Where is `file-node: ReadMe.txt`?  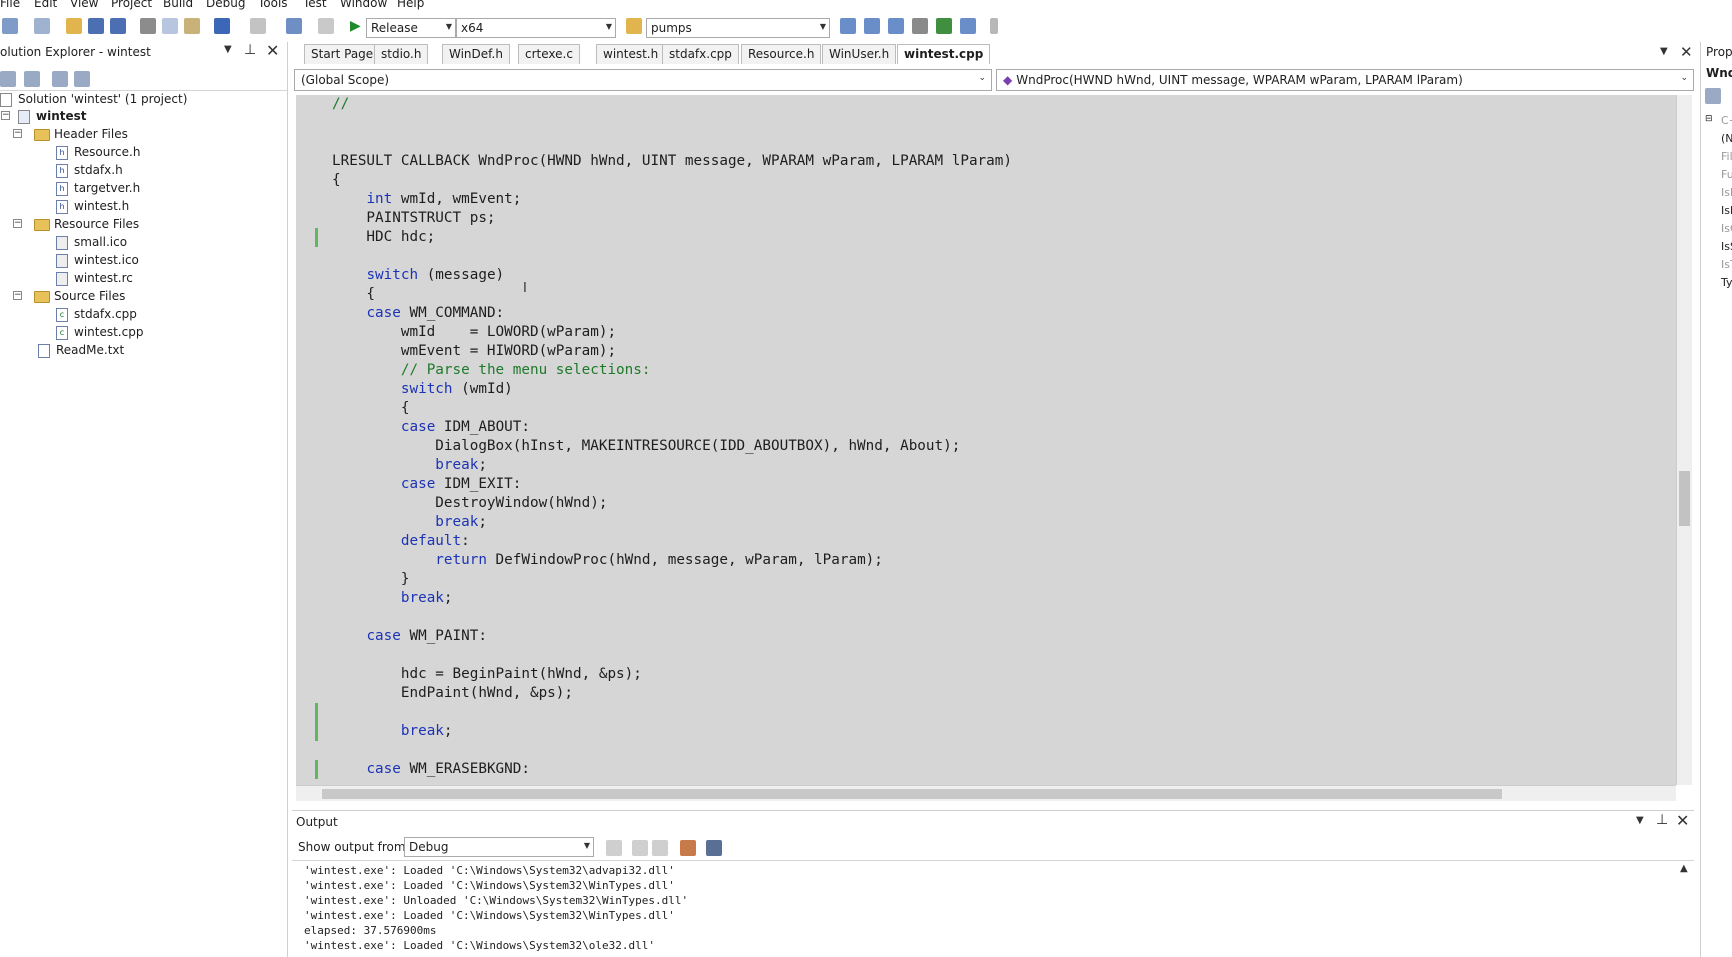
file-node: ReadMe.txt is located at coordinates (81, 350).